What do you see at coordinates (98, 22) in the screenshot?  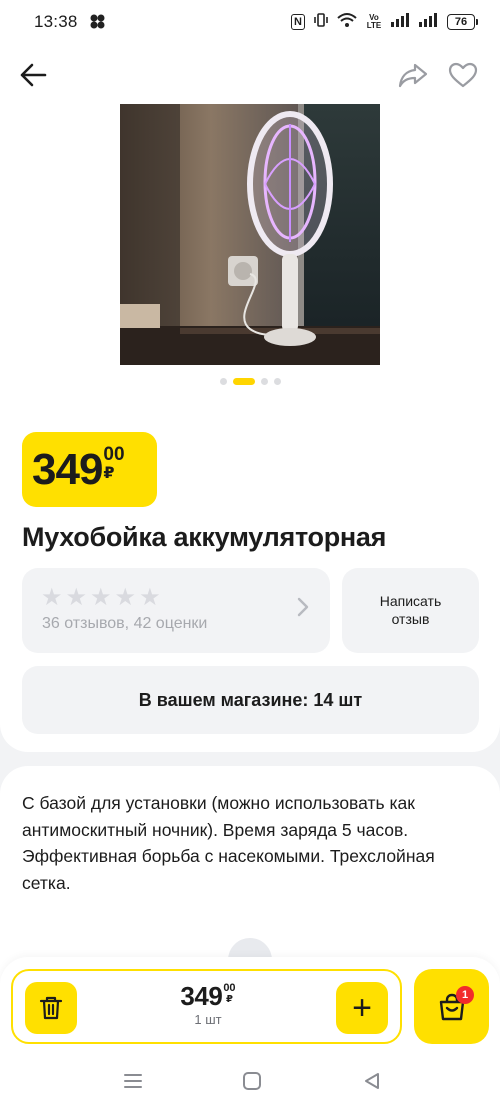 I see `app-notification-icon` at bounding box center [98, 22].